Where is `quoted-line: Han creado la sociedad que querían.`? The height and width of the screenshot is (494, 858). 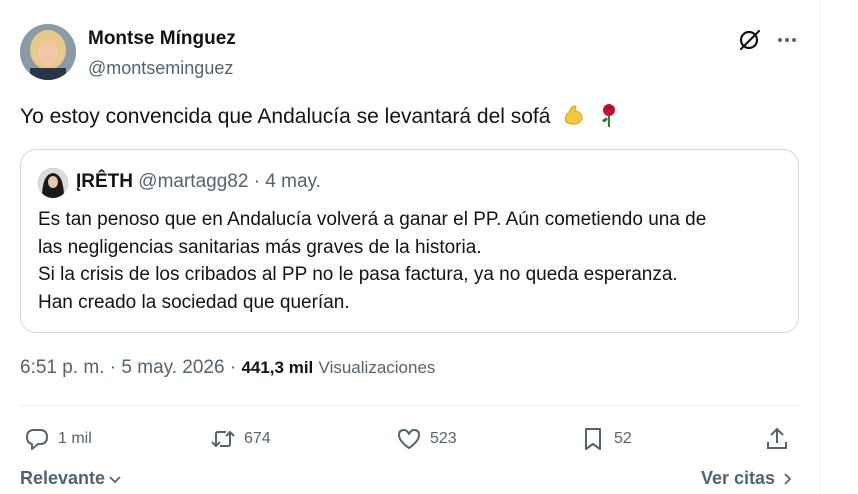
quoted-line: Han creado la sociedad que querían. is located at coordinates (194, 302).